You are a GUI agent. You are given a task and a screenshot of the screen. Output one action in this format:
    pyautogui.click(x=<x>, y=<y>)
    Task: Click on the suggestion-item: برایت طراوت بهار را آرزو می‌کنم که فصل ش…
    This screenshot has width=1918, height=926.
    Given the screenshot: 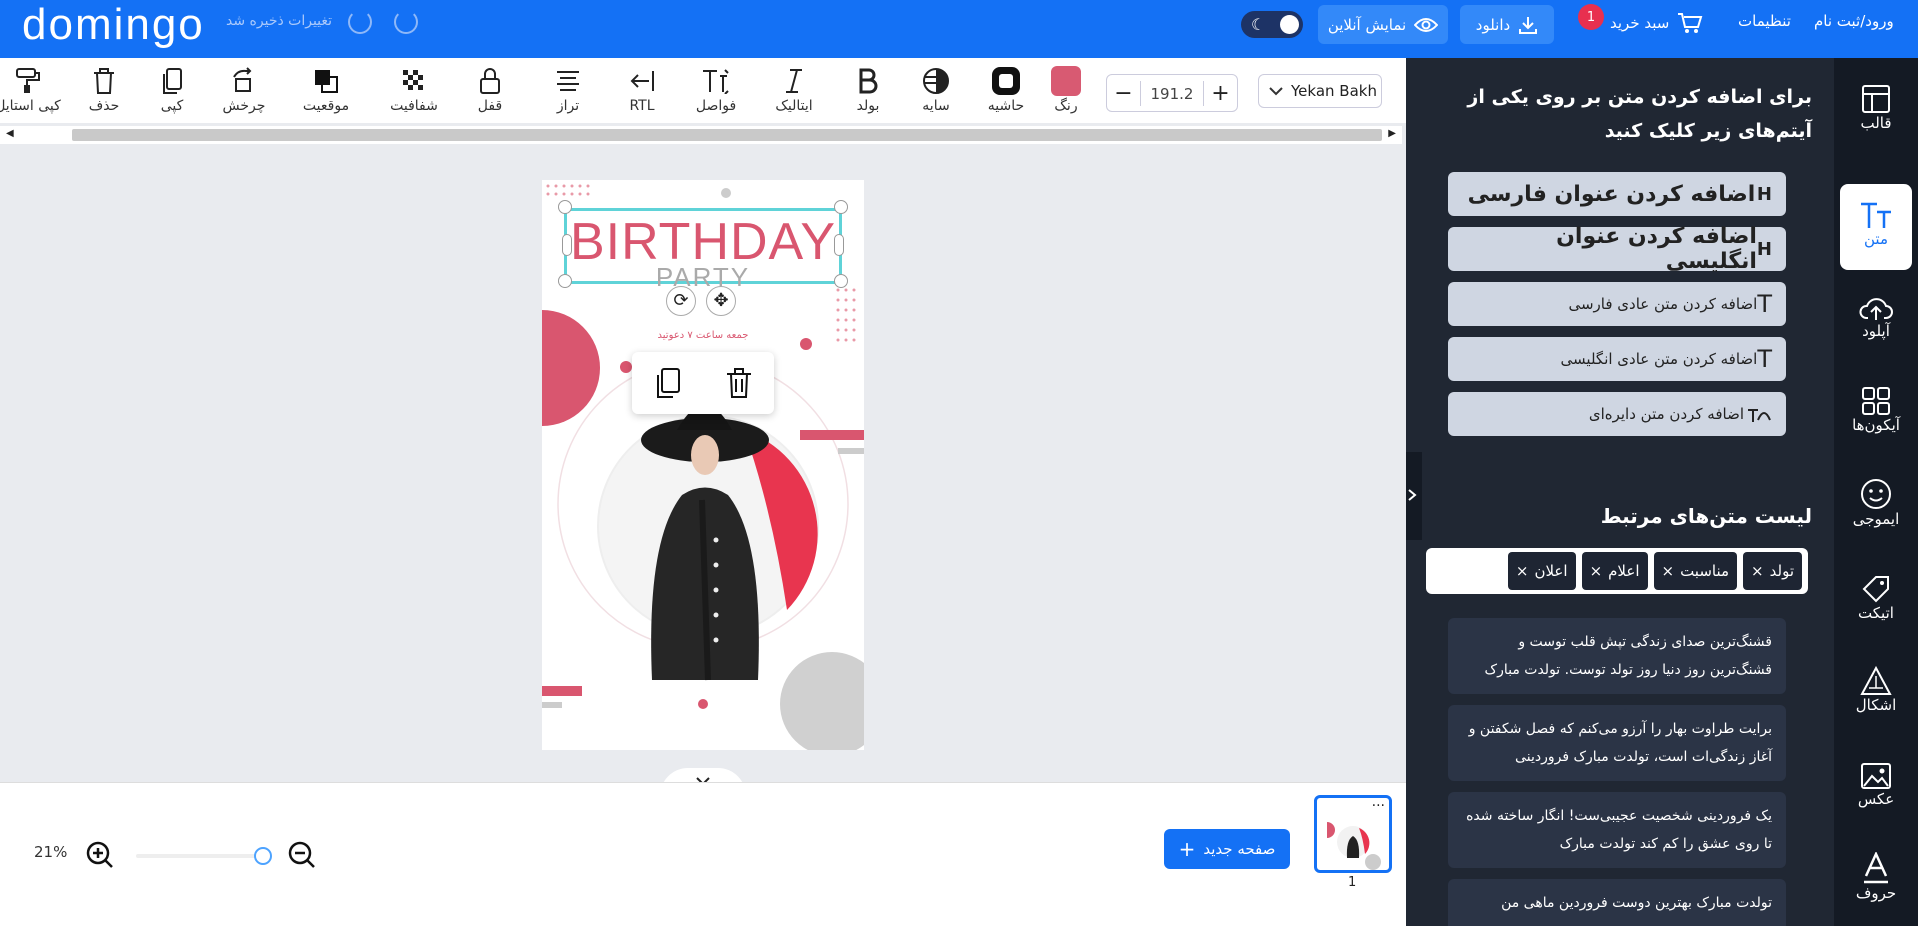 What is the action you would take?
    pyautogui.click(x=1617, y=743)
    